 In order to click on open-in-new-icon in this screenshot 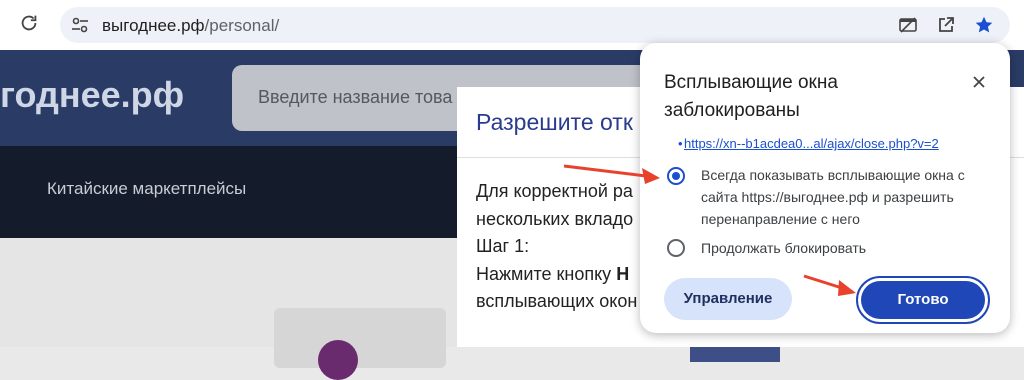, I will do `click(946, 25)`.